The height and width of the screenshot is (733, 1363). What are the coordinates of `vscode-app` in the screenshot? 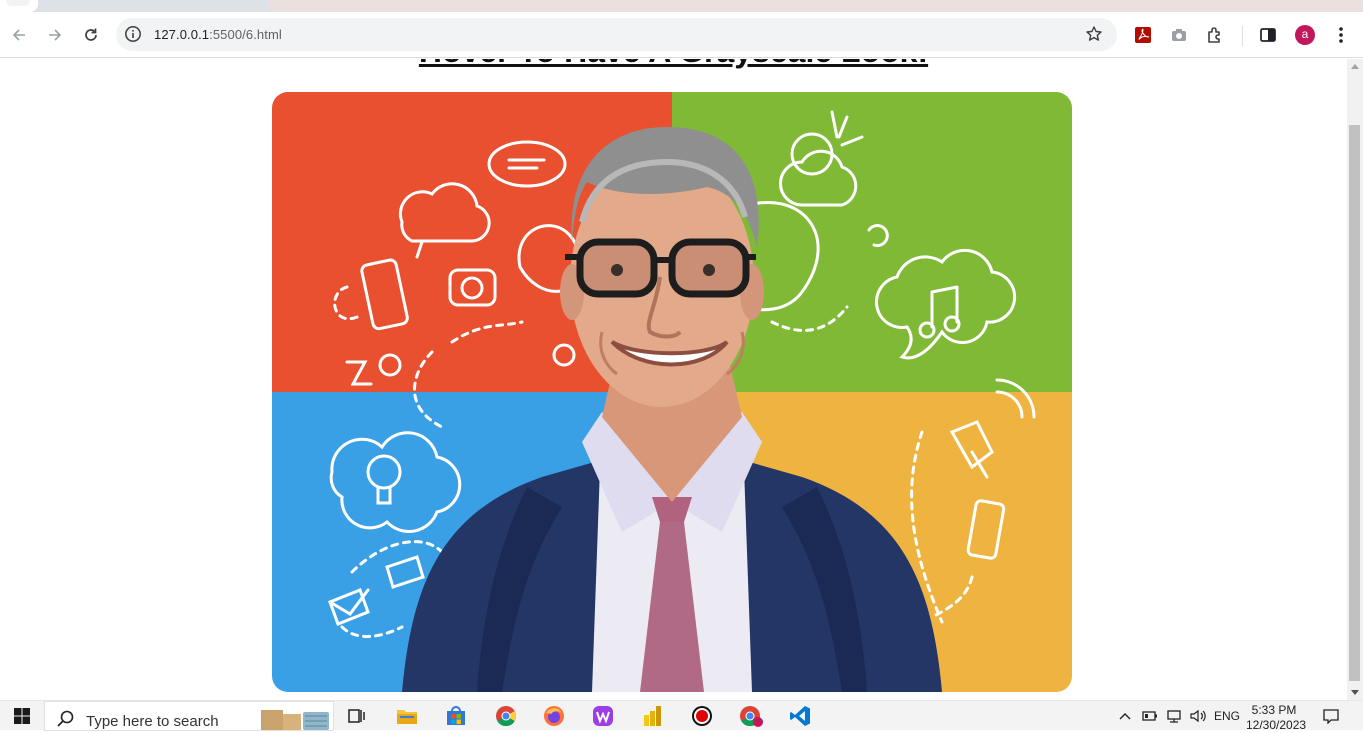 It's located at (800, 716).